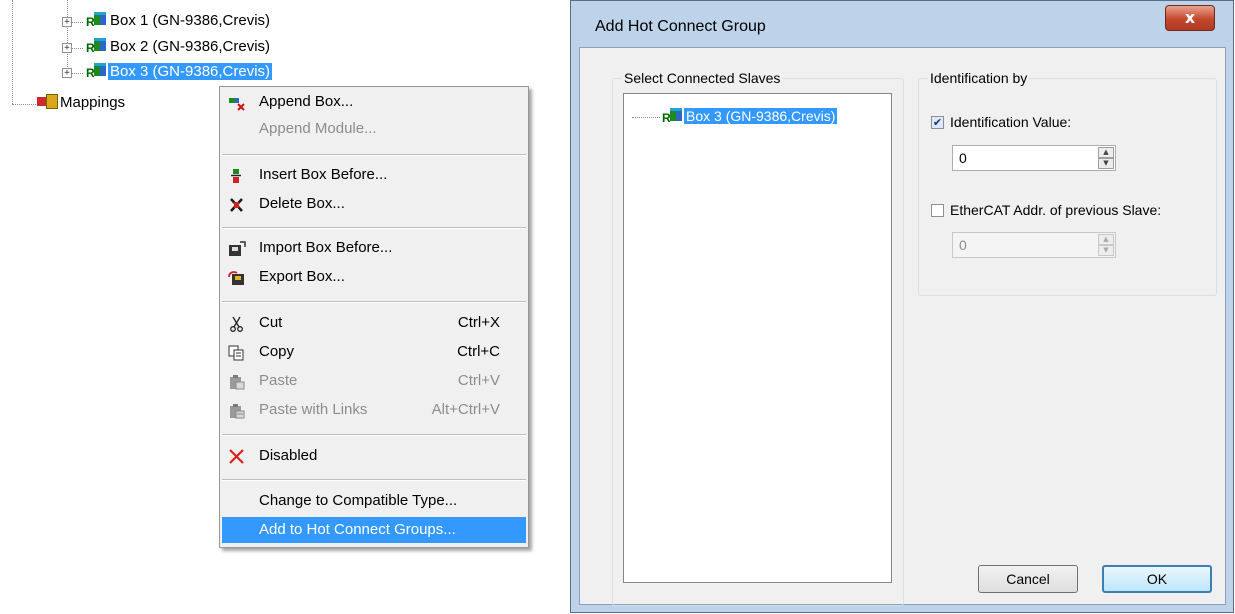 Image resolution: width=1235 pixels, height=614 pixels. What do you see at coordinates (760, 116) in the screenshot?
I see `slave-item-label: Box 3 (GN-9386,Crevis)` at bounding box center [760, 116].